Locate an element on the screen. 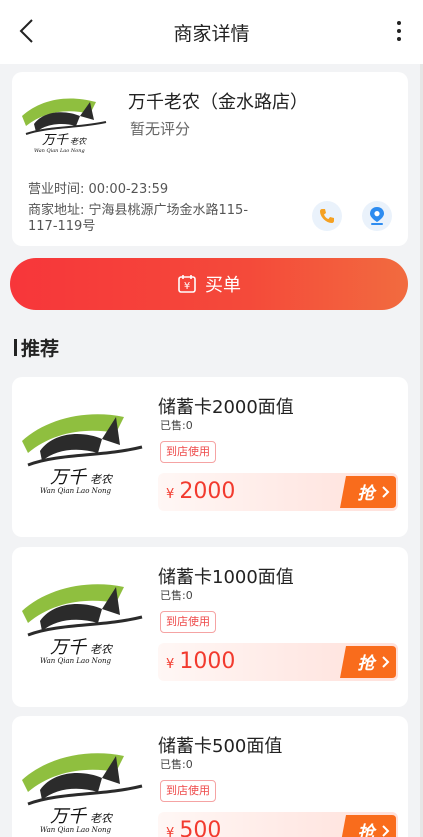 The width and height of the screenshot is (423, 837). product-price: ¥ 1000 is located at coordinates (200, 661).